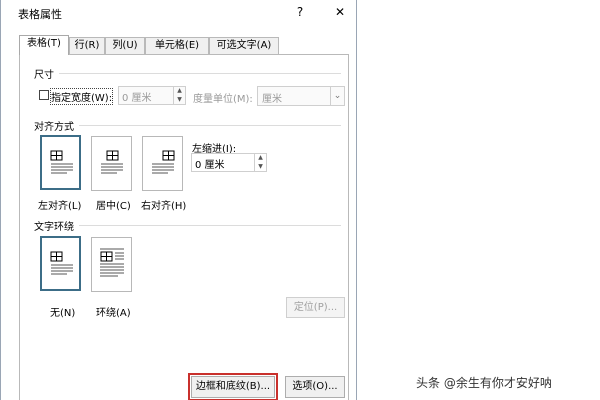 The width and height of the screenshot is (600, 400). I want to click on specify-width-label: 指定宽度(W):, so click(81, 96).